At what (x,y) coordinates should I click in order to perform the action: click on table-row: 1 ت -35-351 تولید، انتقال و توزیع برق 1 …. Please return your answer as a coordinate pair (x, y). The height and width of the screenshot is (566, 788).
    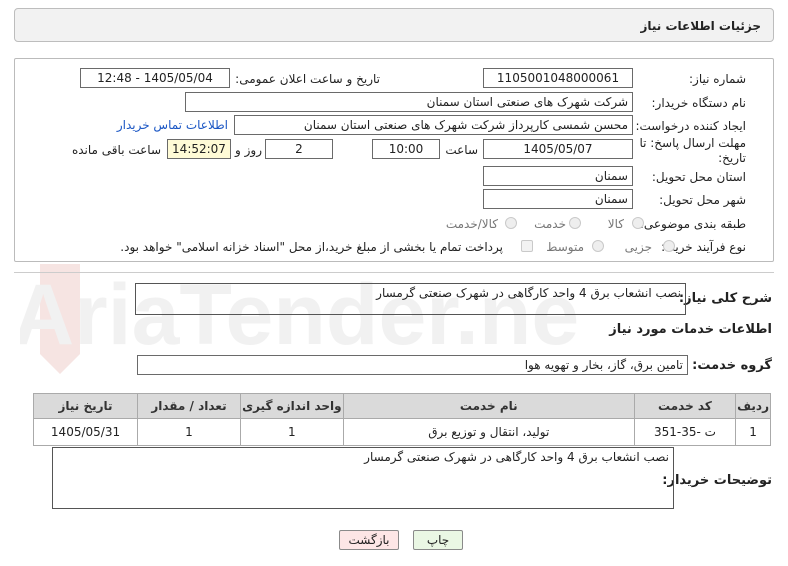
    Looking at the image, I should click on (401, 432).